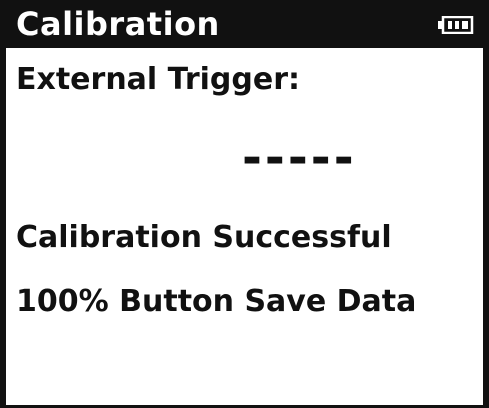 The image size is (489, 408). What do you see at coordinates (299, 158) in the screenshot?
I see `external-trigger-value: -----` at bounding box center [299, 158].